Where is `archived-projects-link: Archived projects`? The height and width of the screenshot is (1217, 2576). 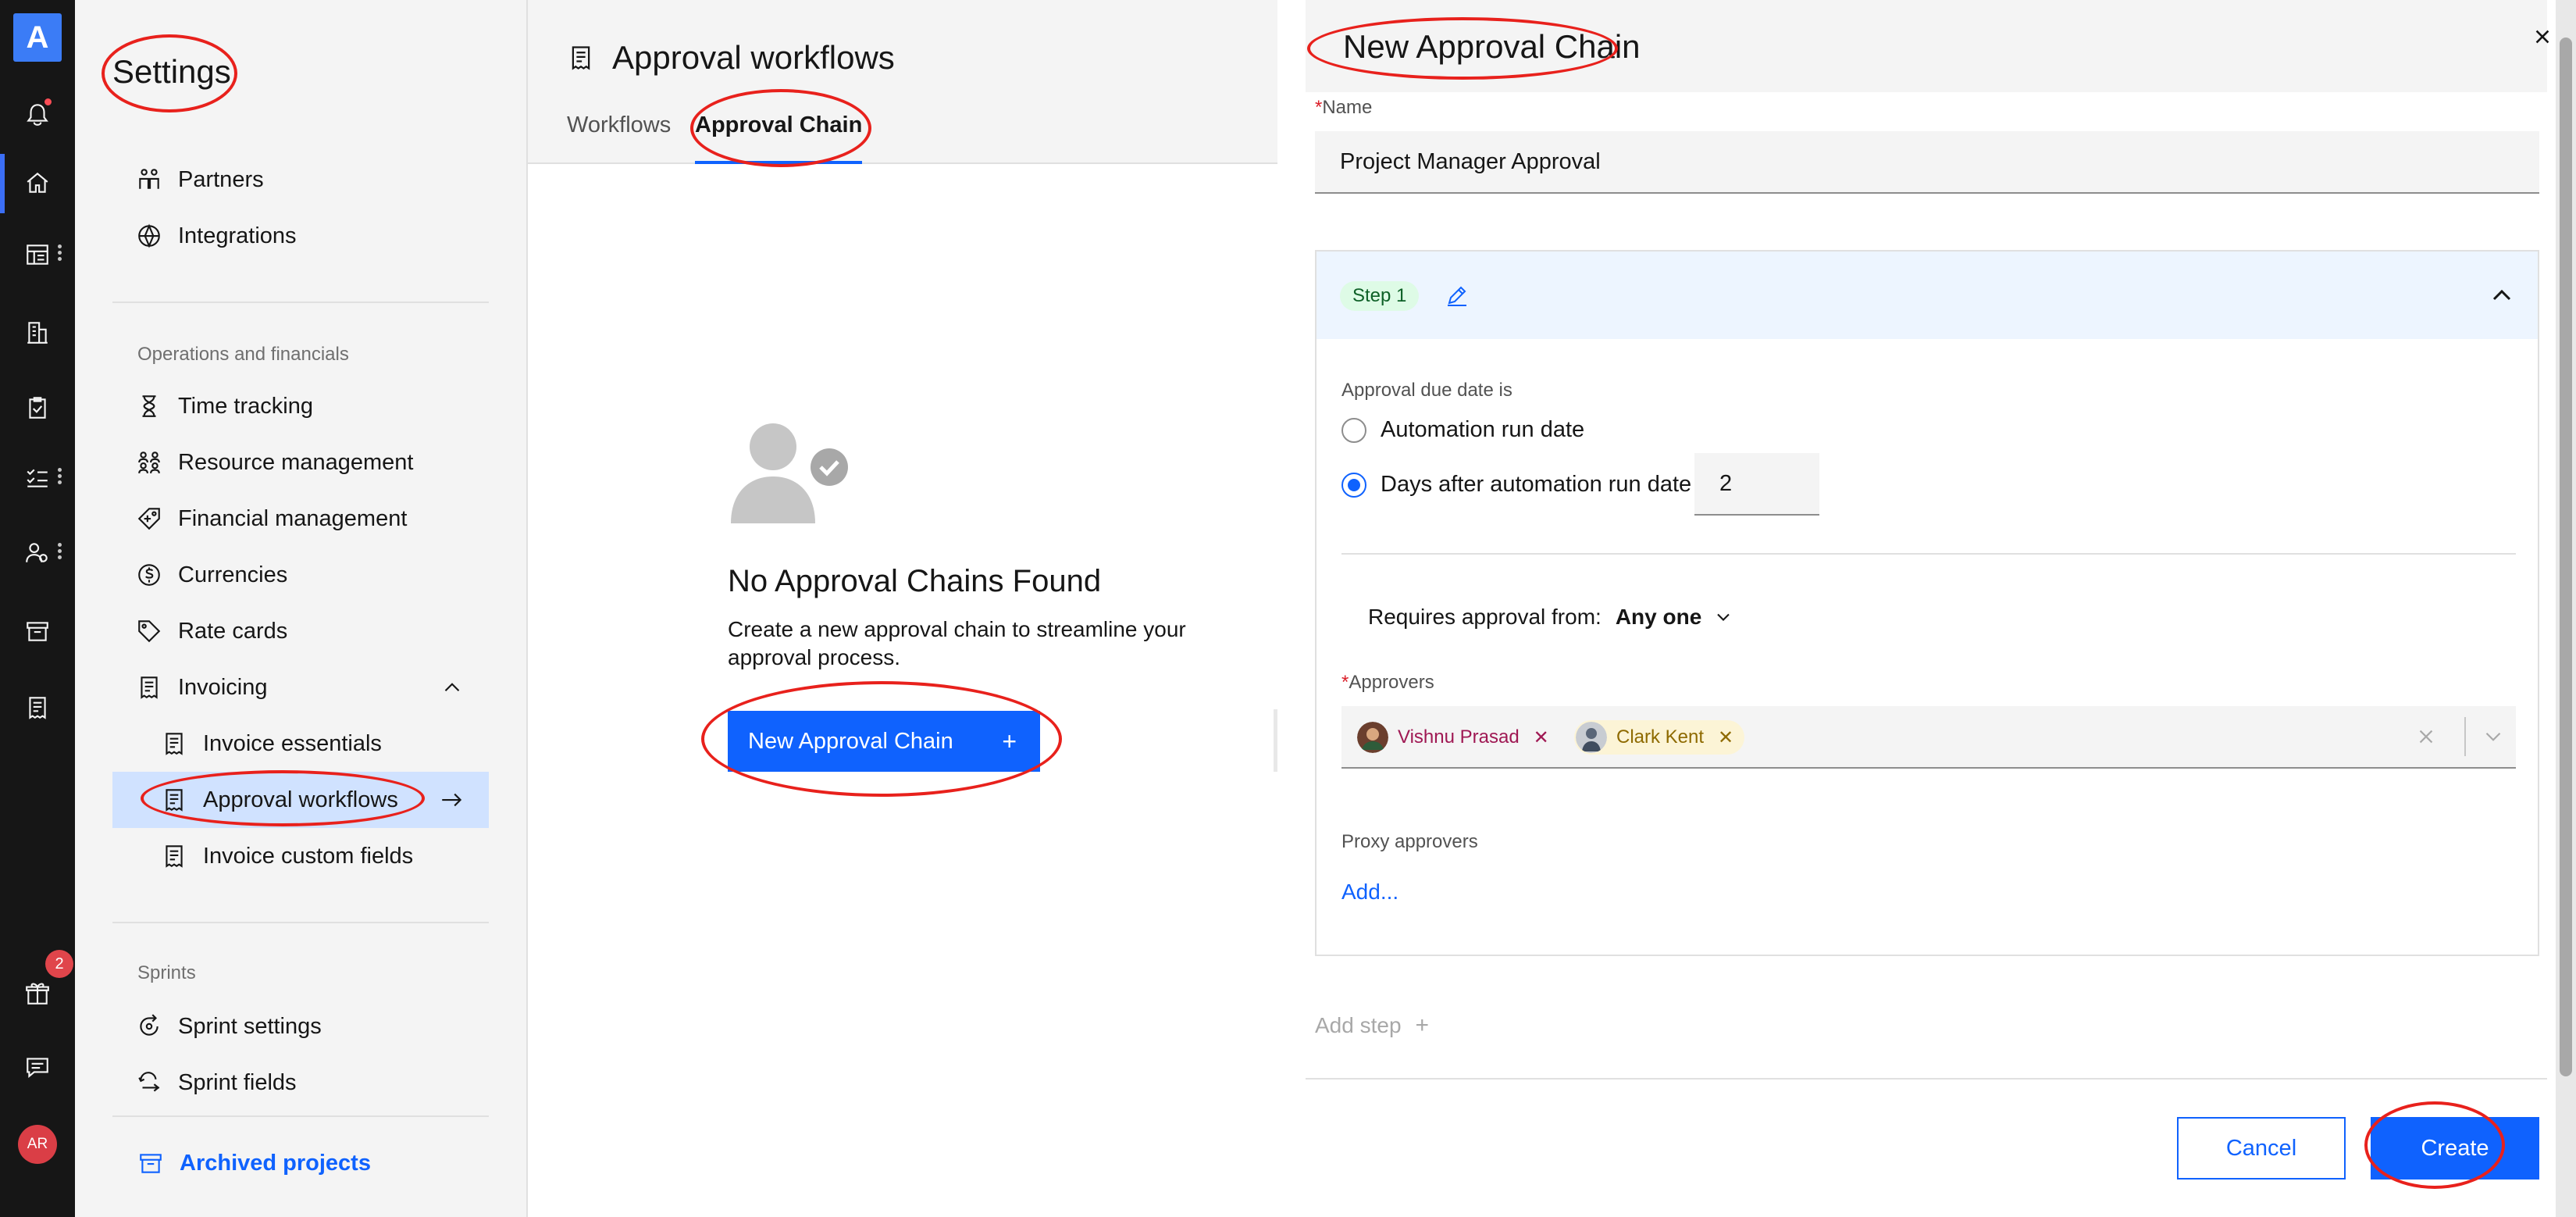 archived-projects-link: Archived projects is located at coordinates (254, 1163).